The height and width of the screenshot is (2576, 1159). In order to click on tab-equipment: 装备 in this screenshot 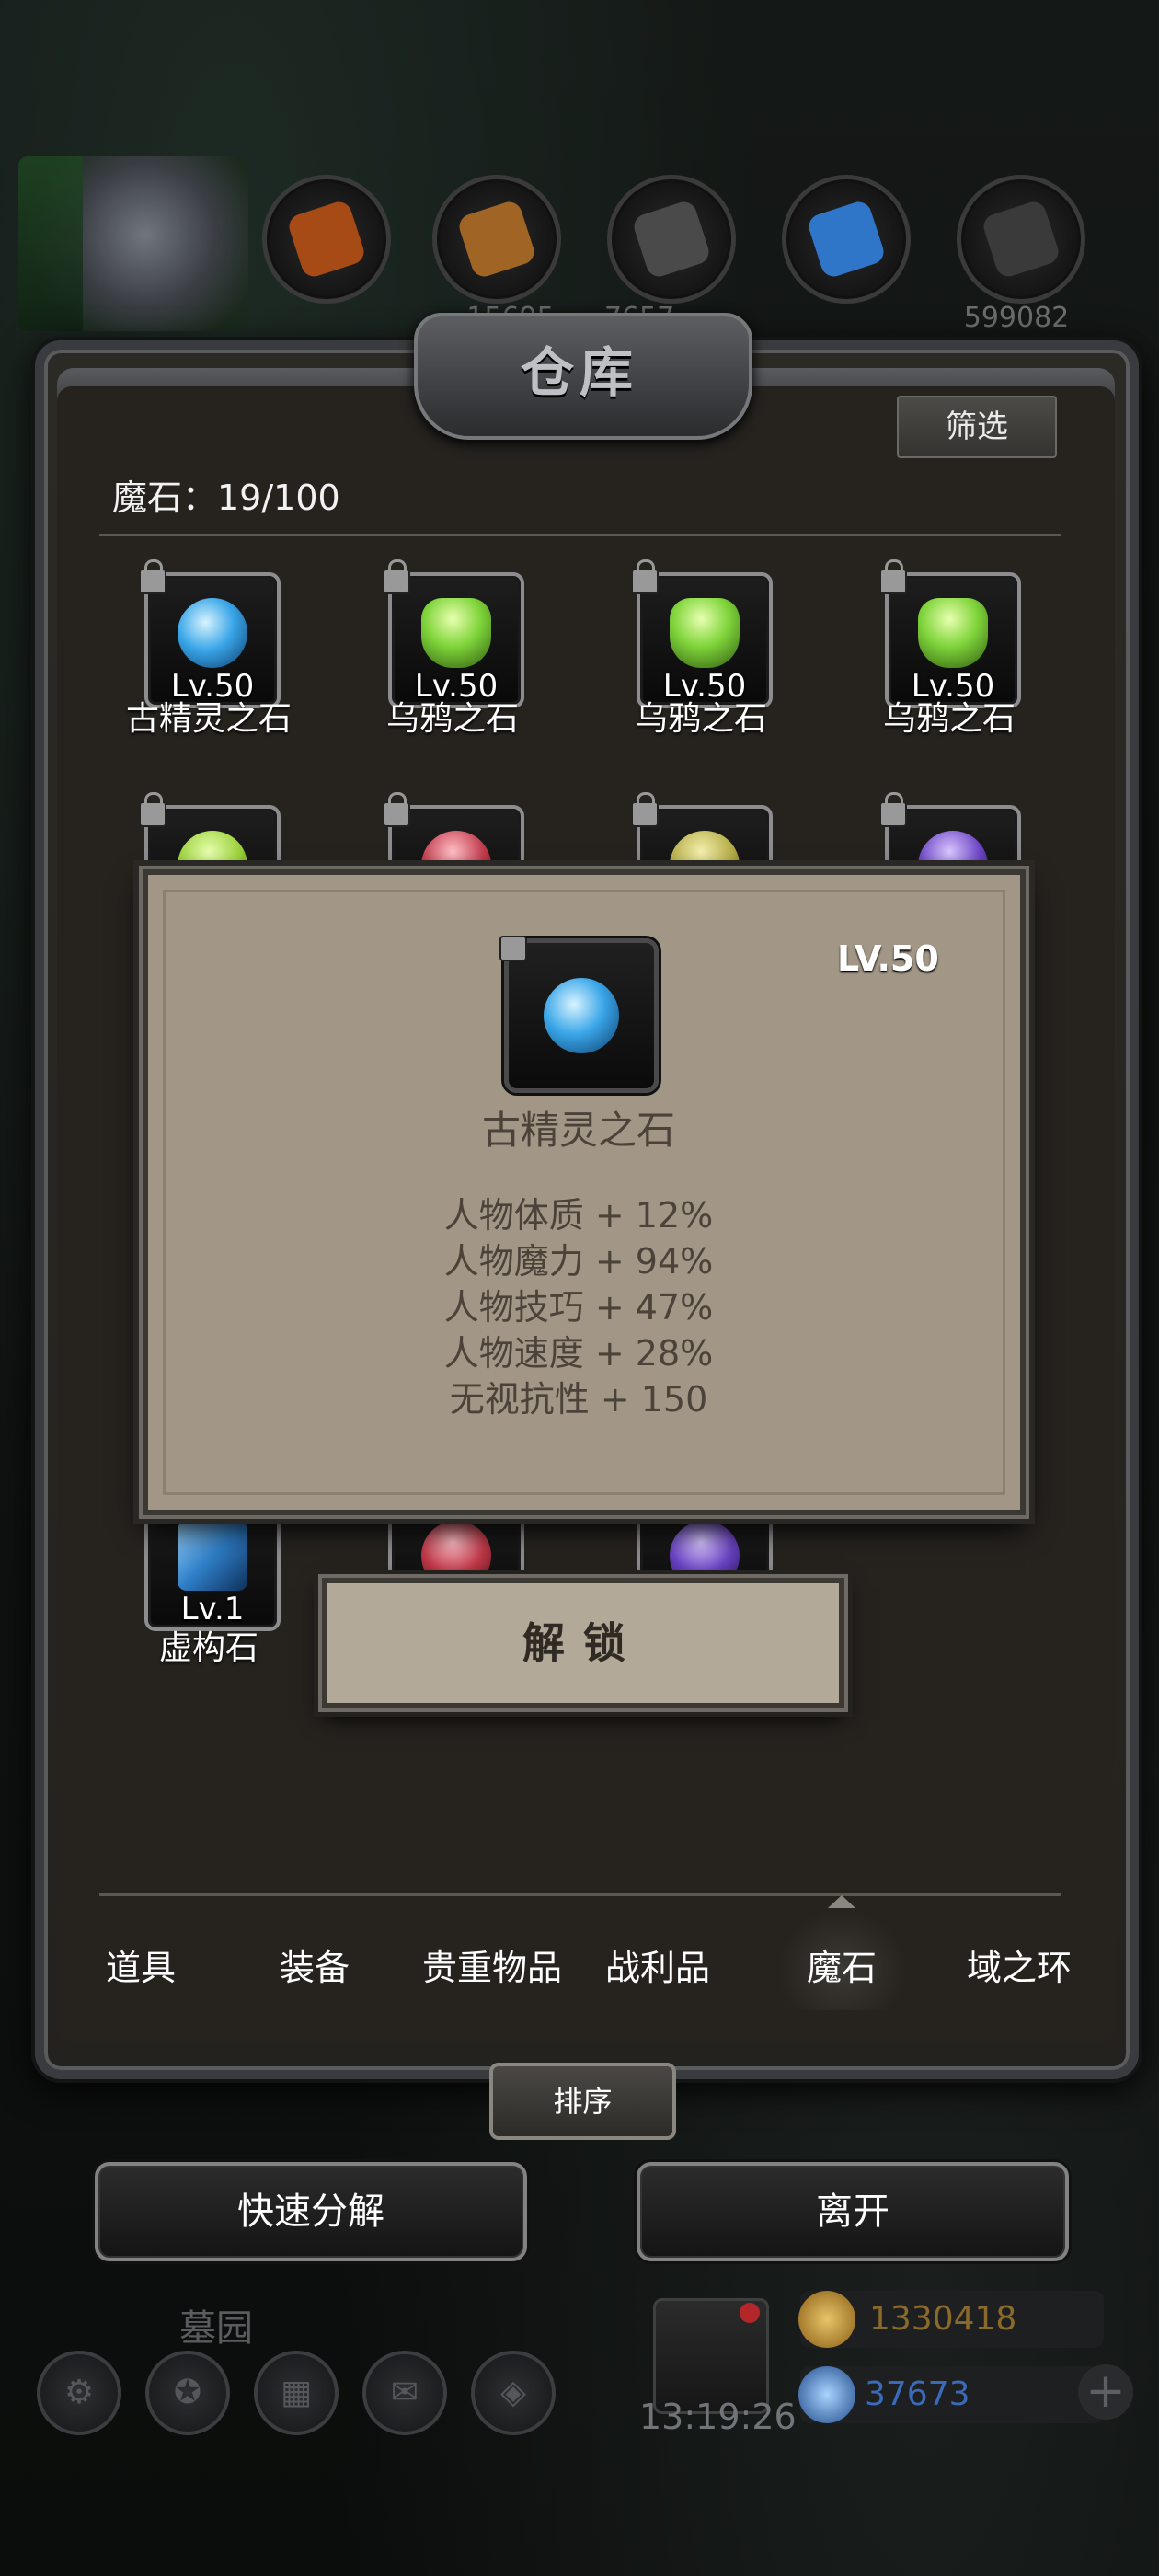, I will do `click(314, 1964)`.